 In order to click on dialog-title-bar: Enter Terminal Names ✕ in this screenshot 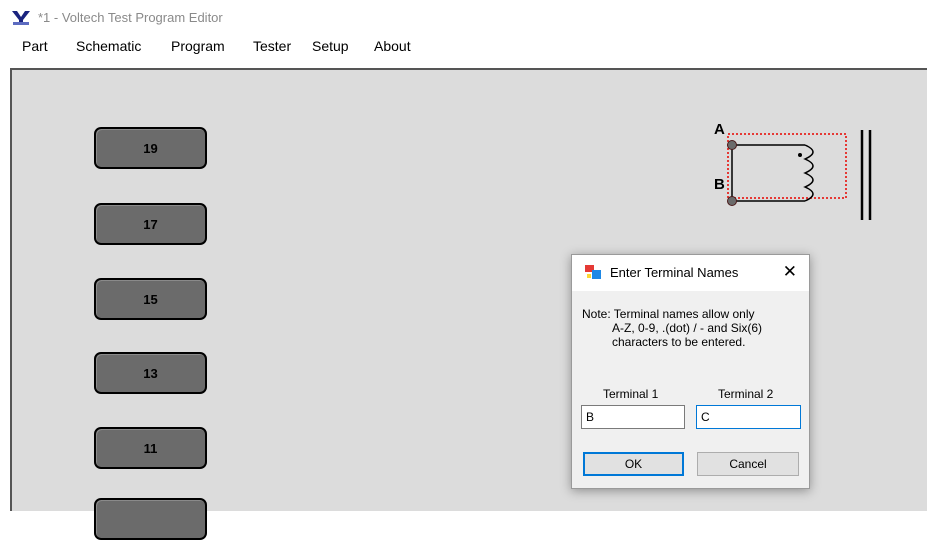, I will do `click(690, 273)`.